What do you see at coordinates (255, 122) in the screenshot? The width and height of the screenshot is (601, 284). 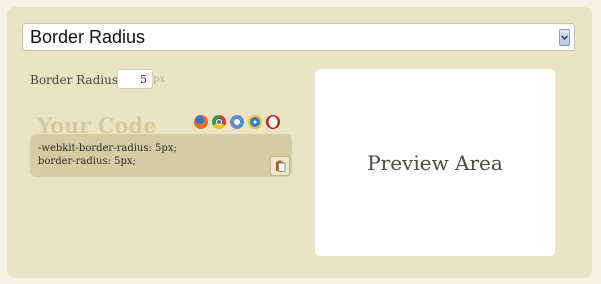 I see `ie-icon` at bounding box center [255, 122].